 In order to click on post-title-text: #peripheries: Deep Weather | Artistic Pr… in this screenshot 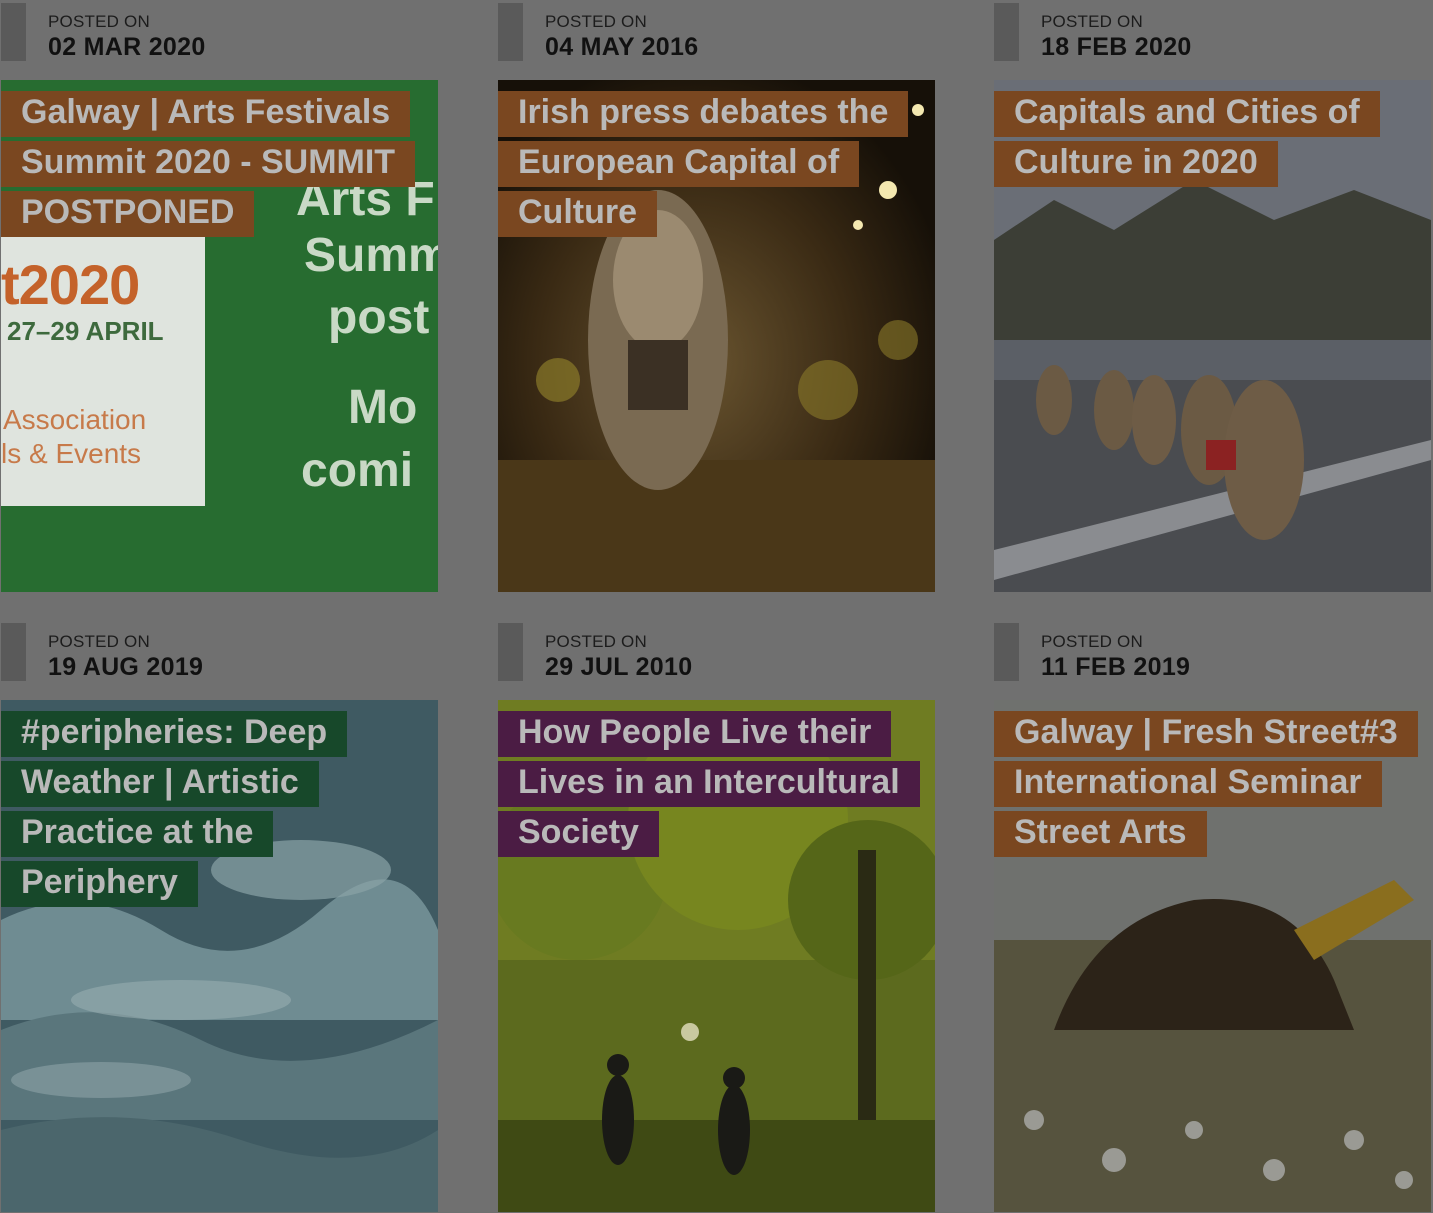, I will do `click(174, 809)`.